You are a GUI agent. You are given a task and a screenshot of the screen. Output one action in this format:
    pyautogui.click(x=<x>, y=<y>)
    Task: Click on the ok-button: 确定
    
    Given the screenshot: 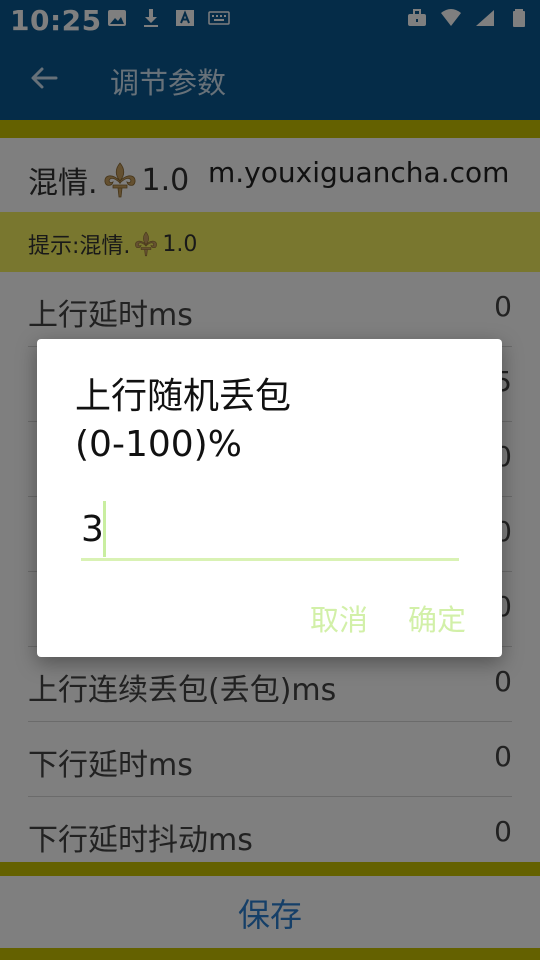 What is the action you would take?
    pyautogui.click(x=437, y=618)
    